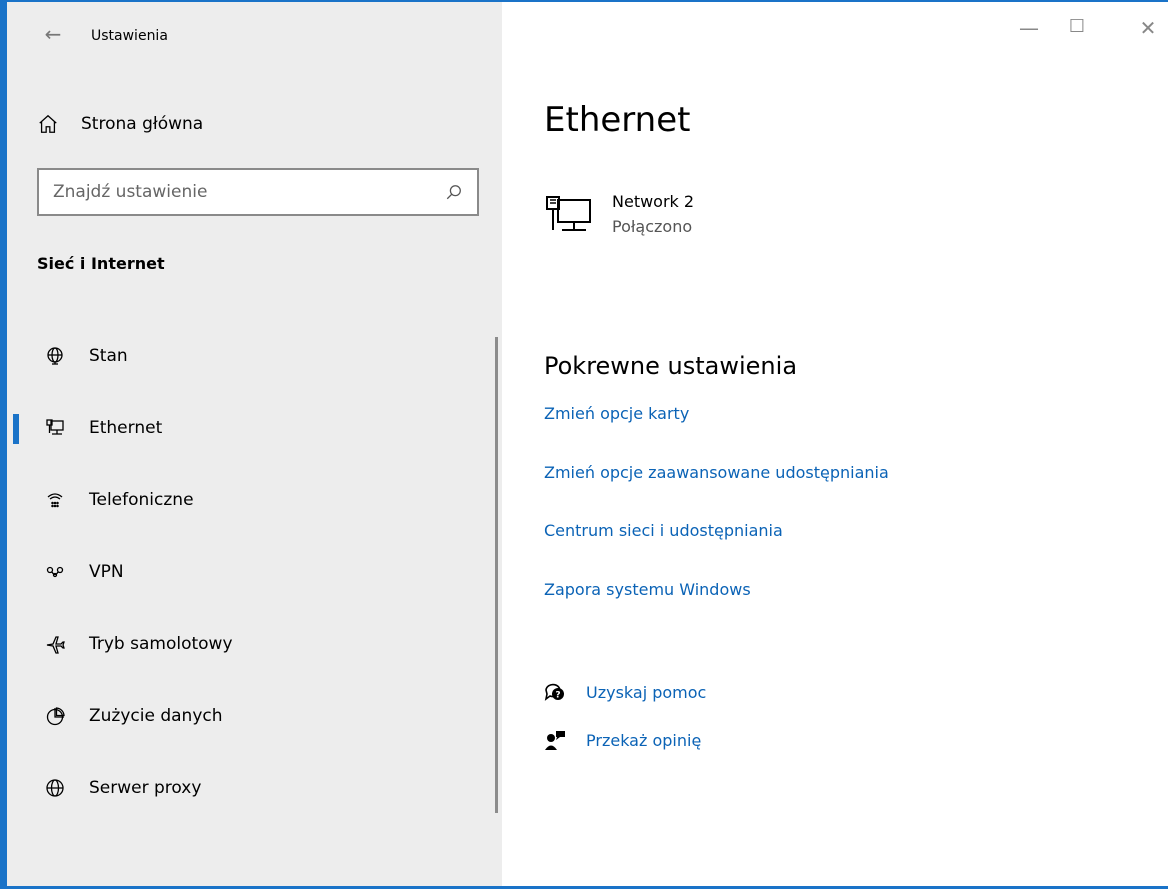 This screenshot has height=889, width=1168. What do you see at coordinates (53, 34) in the screenshot?
I see `back-arrow-icon: ←` at bounding box center [53, 34].